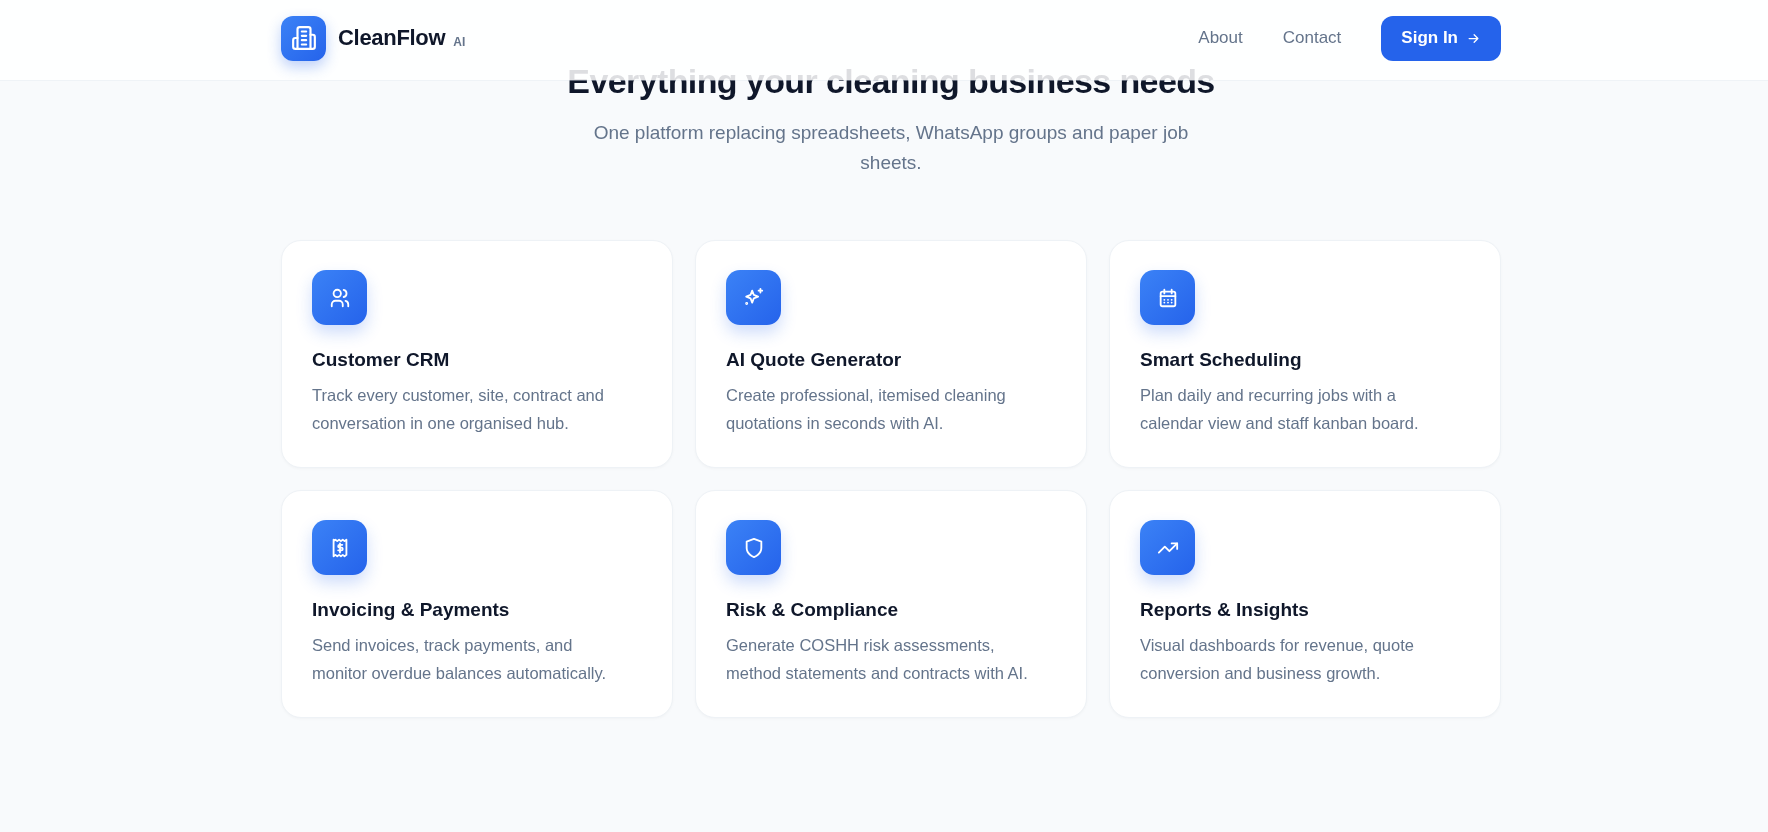 Image resolution: width=1768 pixels, height=832 pixels. I want to click on feature-description: Visual dashboards for revenue, quote conversion and business growth., so click(1277, 659).